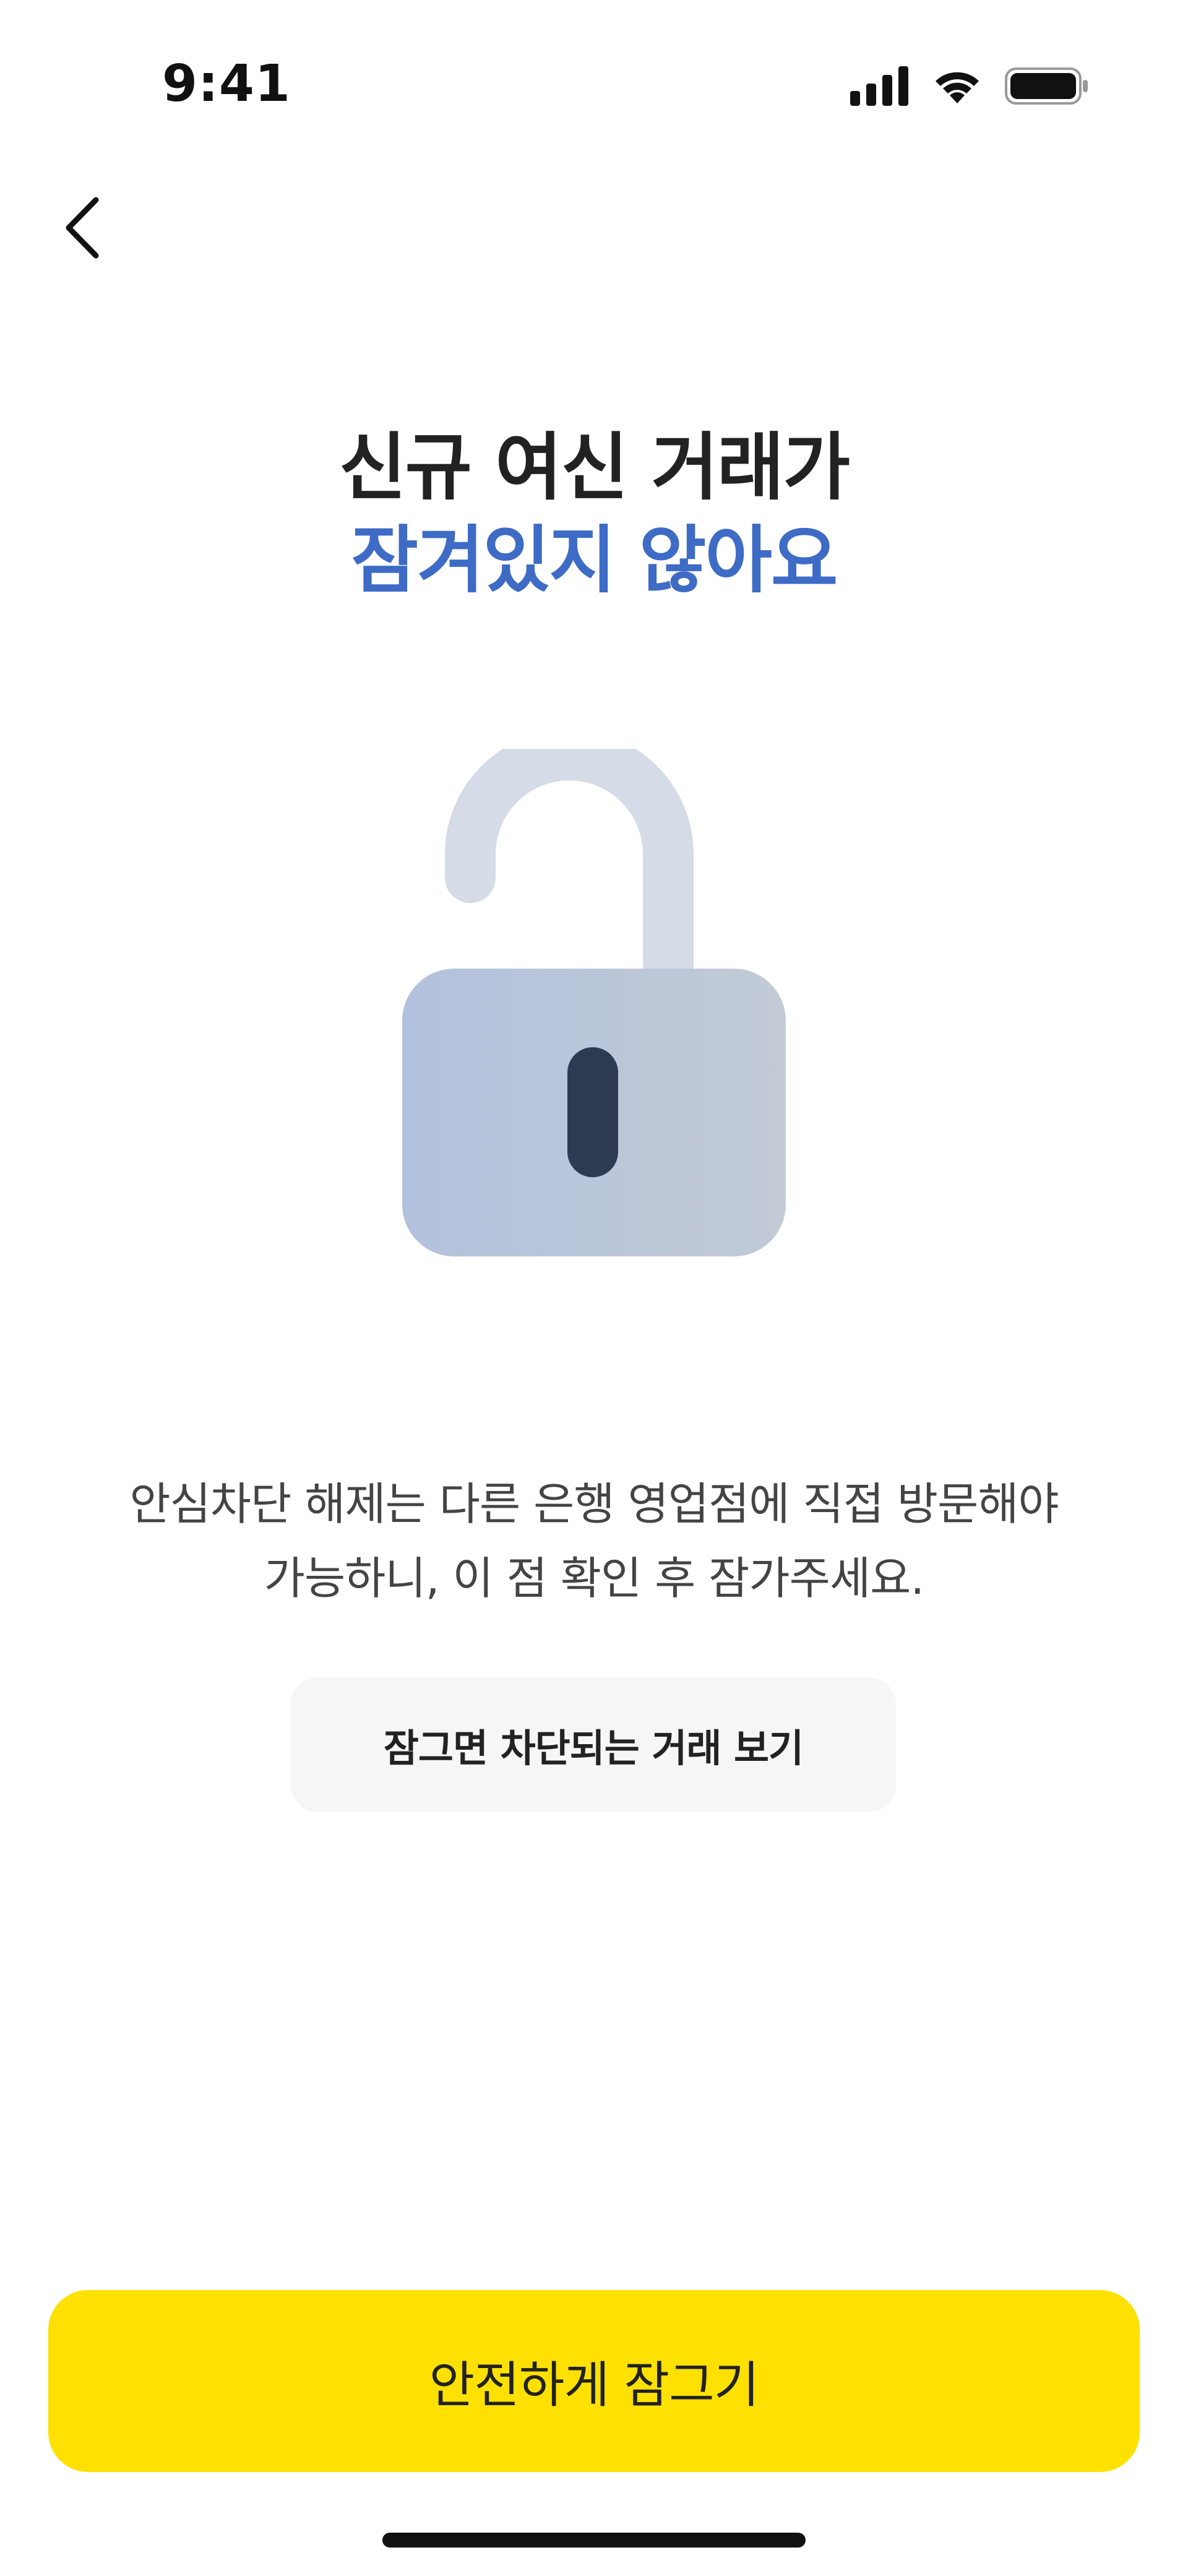 This screenshot has height=2576, width=1188. I want to click on title-line-2: 잠겨있지 않아요, so click(594, 560).